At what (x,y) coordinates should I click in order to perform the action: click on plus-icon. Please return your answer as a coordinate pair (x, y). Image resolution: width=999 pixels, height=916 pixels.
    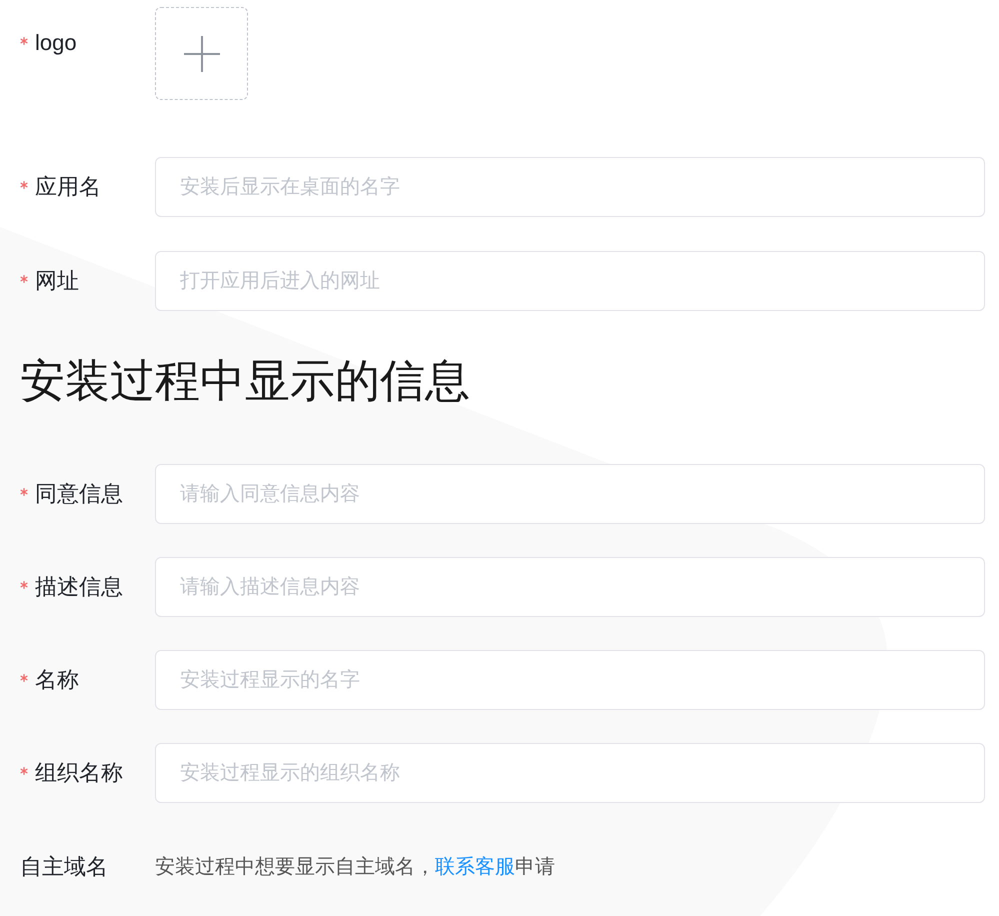
    Looking at the image, I should click on (202, 54).